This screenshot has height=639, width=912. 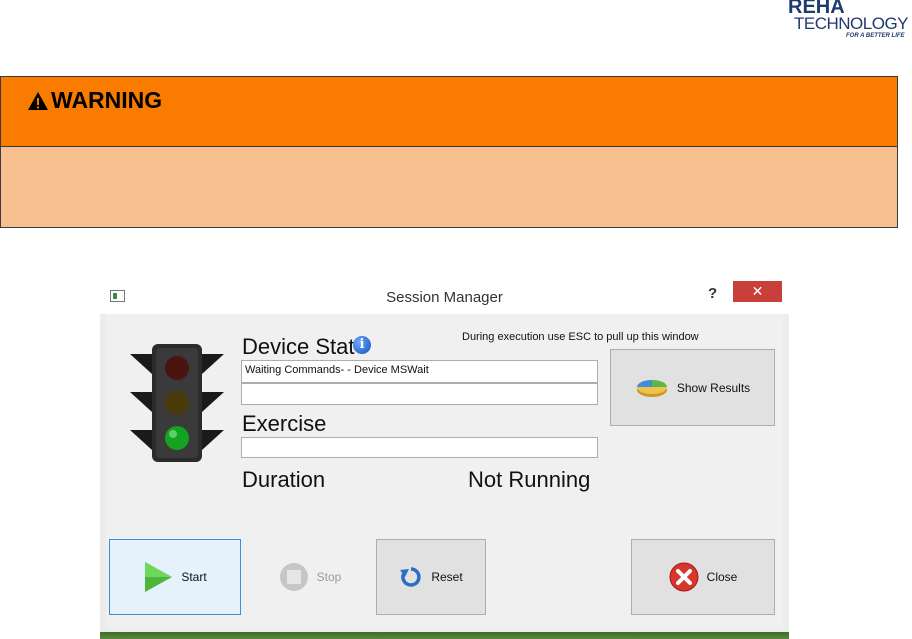 I want to click on reset-arrow-icon, so click(x=411, y=577).